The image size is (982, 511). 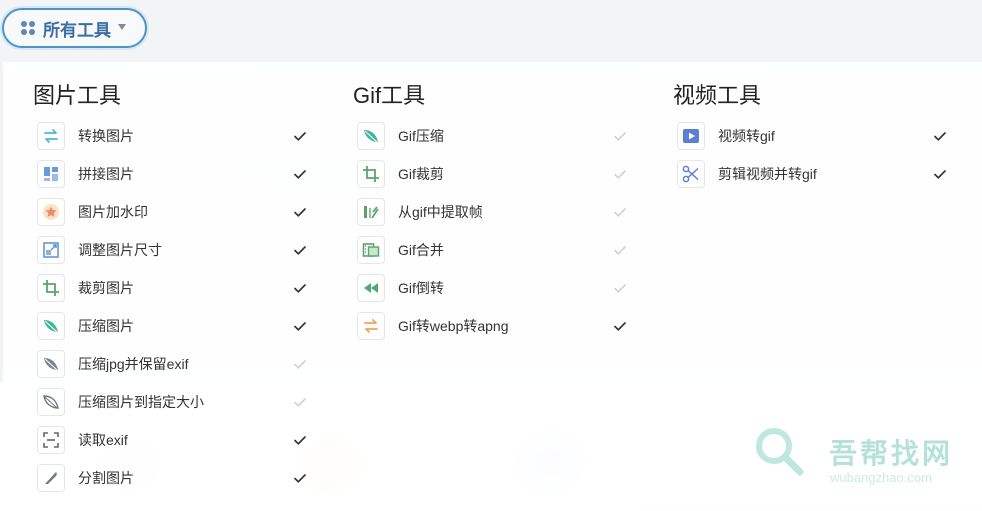 What do you see at coordinates (106, 478) in the screenshot?
I see `tool-item-label: 分割图片` at bounding box center [106, 478].